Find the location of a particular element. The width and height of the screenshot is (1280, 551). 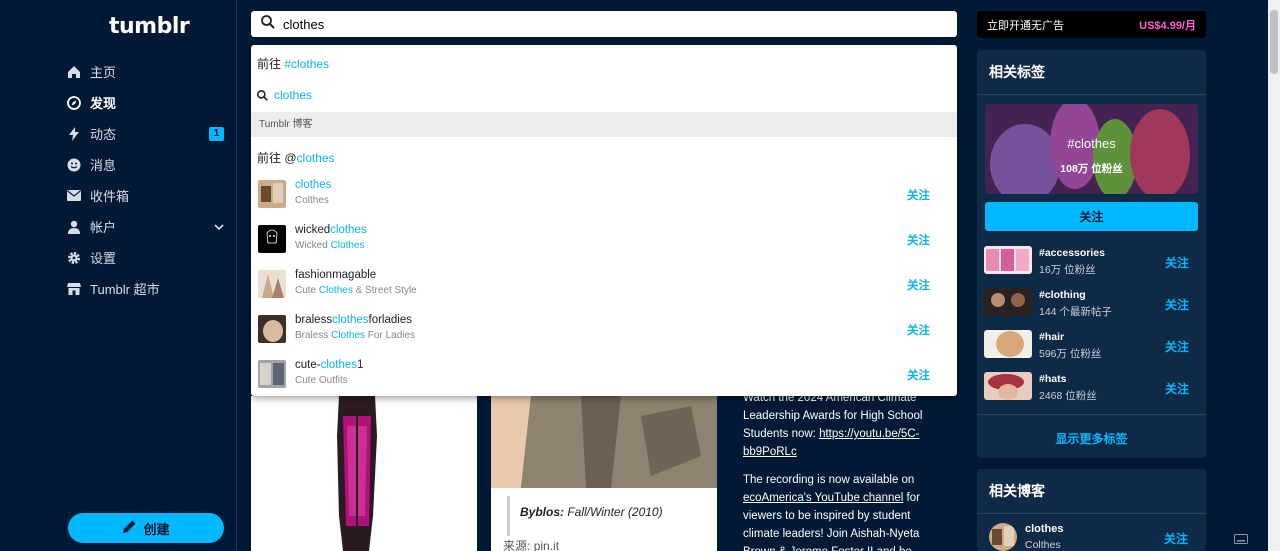

nav-label: 发现 is located at coordinates (103, 103).